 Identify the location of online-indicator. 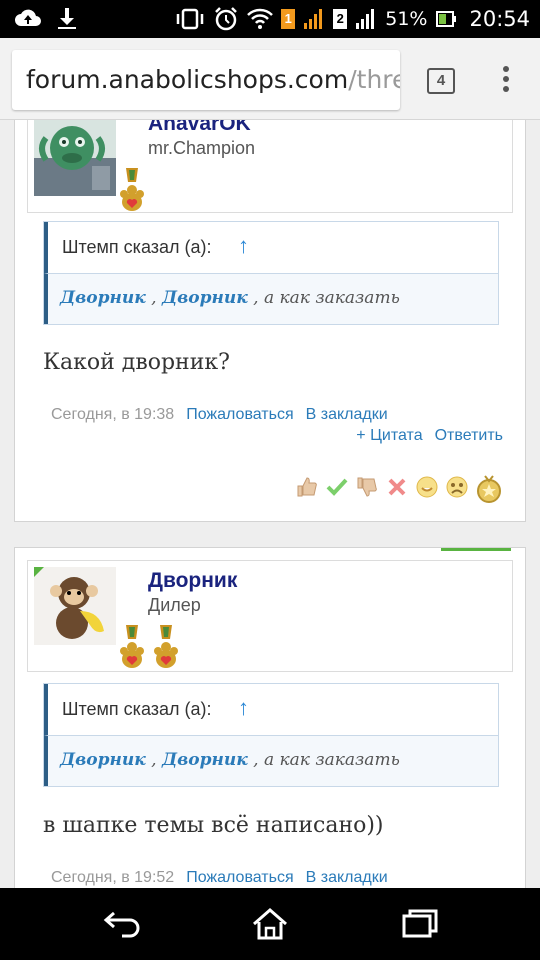
(476, 549).